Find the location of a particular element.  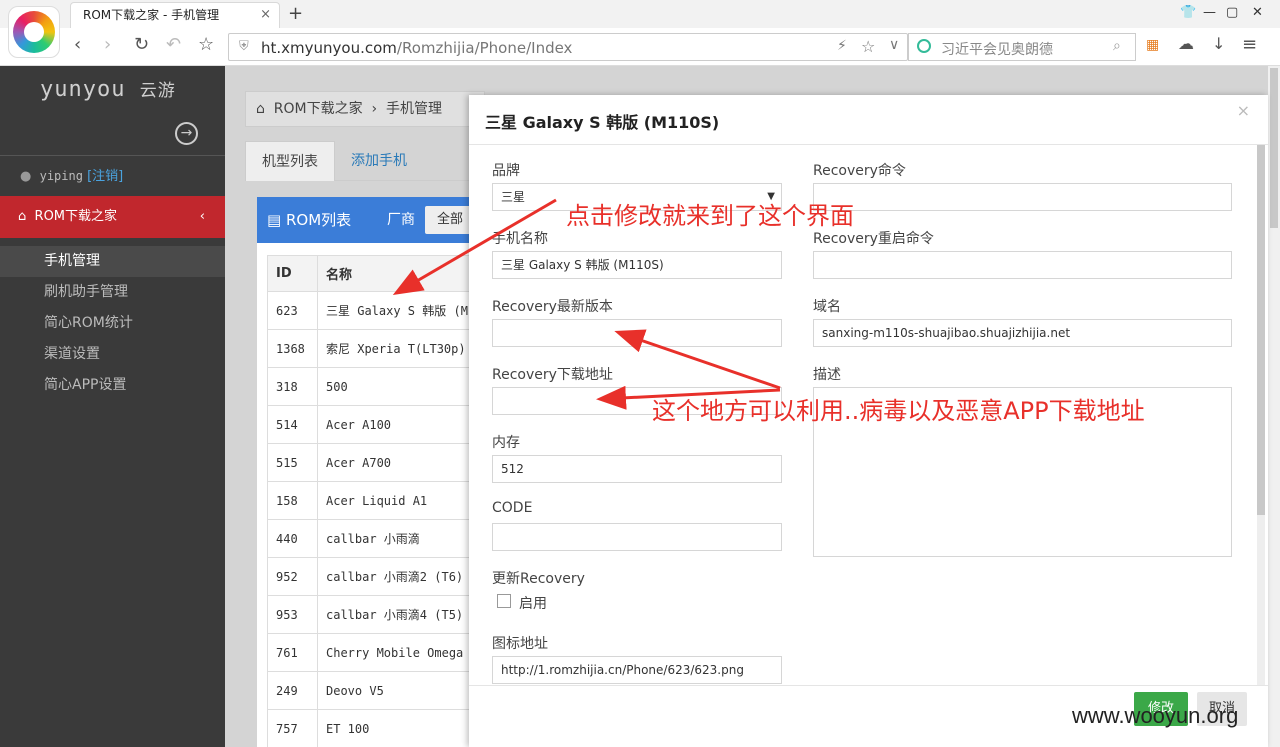

cloud-icon: ☁ is located at coordinates (1186, 43).